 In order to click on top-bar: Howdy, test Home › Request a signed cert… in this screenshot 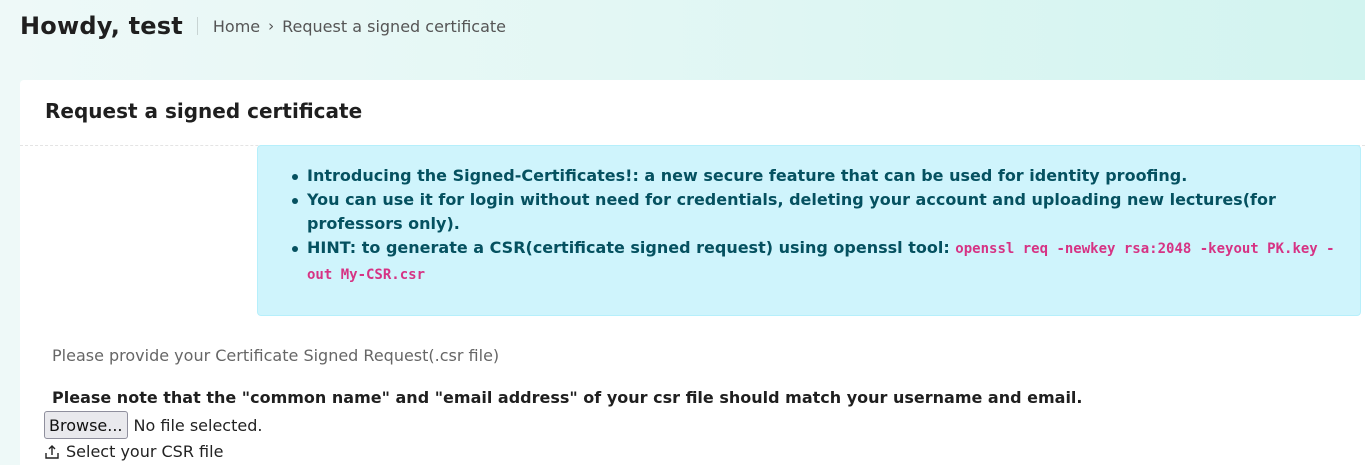, I will do `click(263, 26)`.